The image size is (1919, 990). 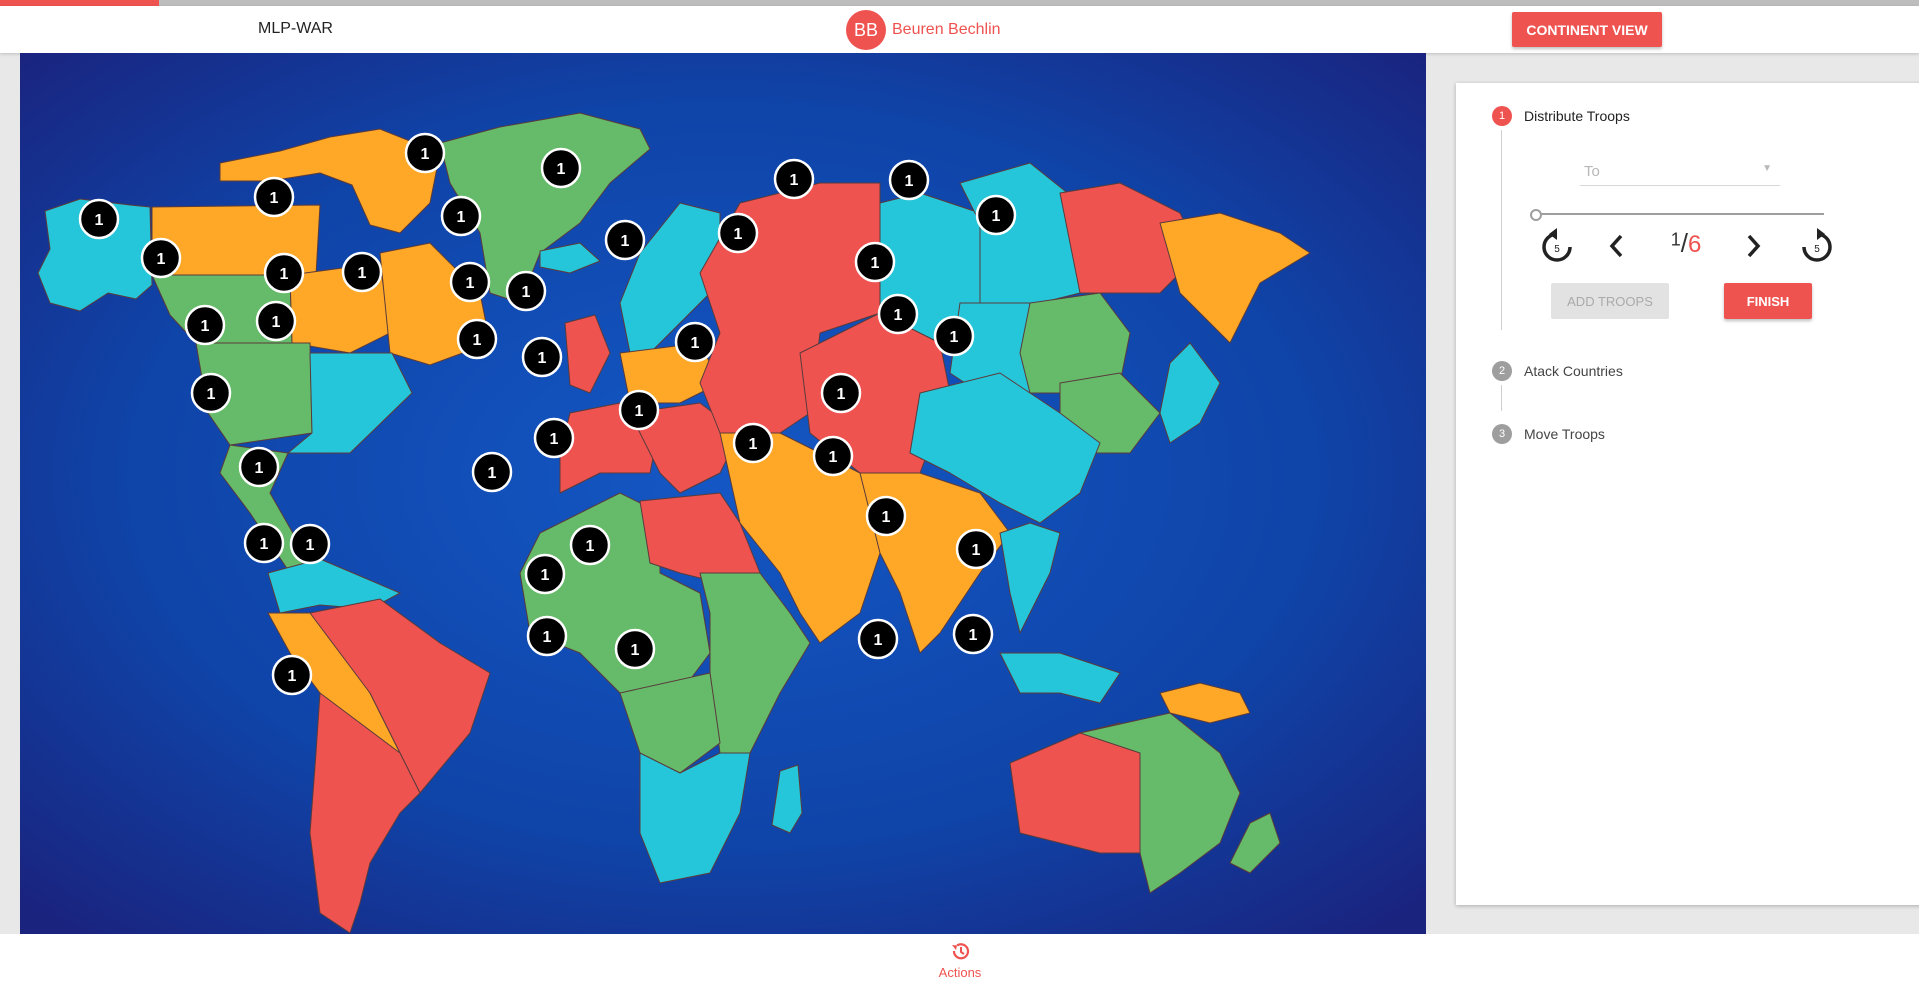 What do you see at coordinates (923, 30) in the screenshot?
I see `player-info: BB Beuren Bechlin` at bounding box center [923, 30].